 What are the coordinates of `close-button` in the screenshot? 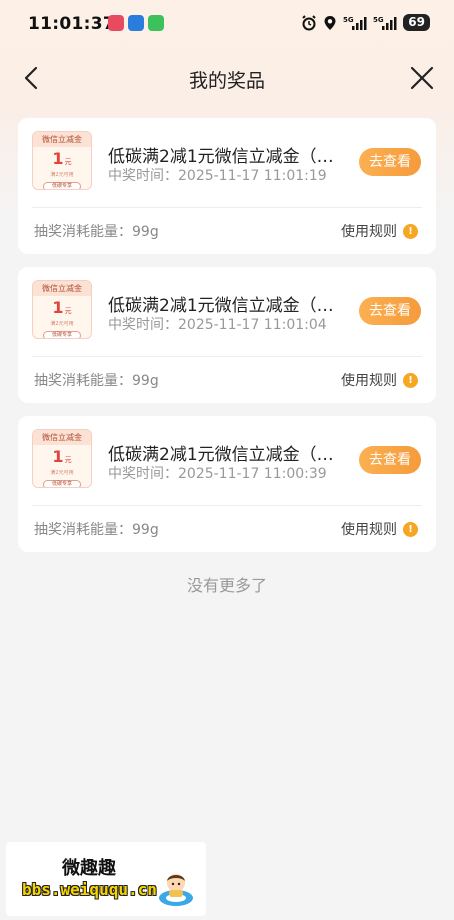 It's located at (422, 78).